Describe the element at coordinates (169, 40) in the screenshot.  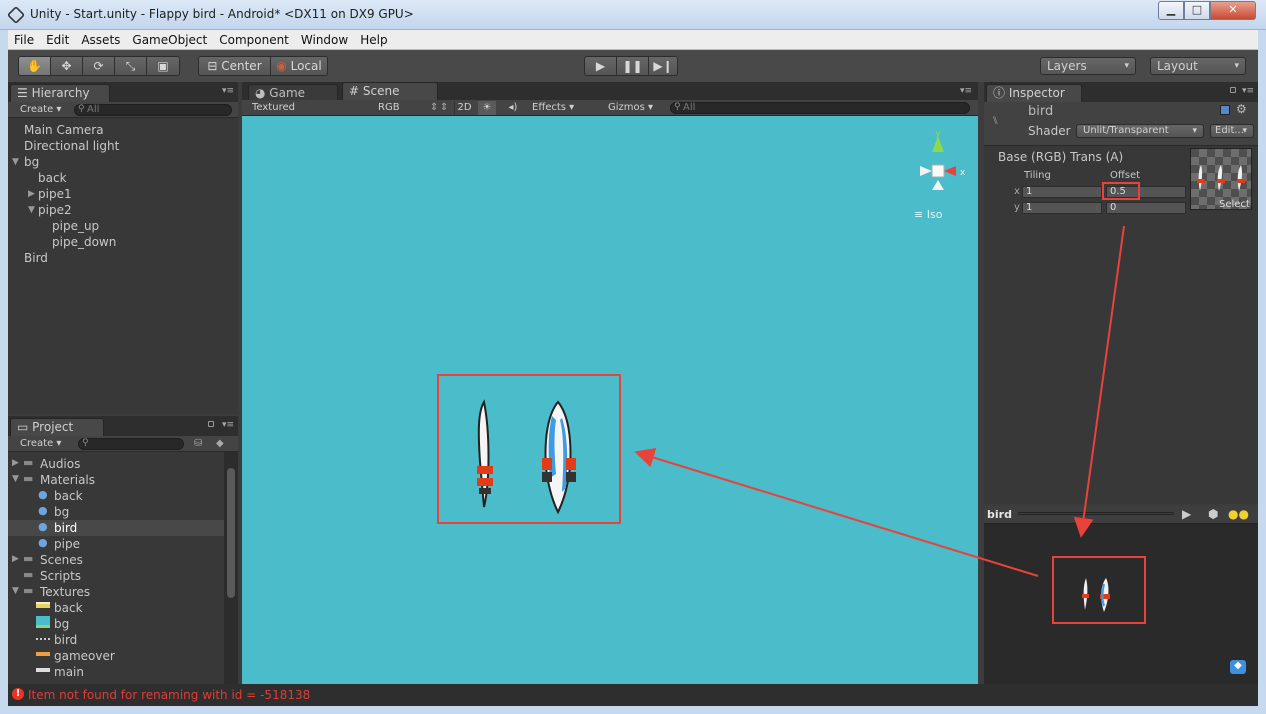
I see `menu-gameobject: GameObject` at that location.